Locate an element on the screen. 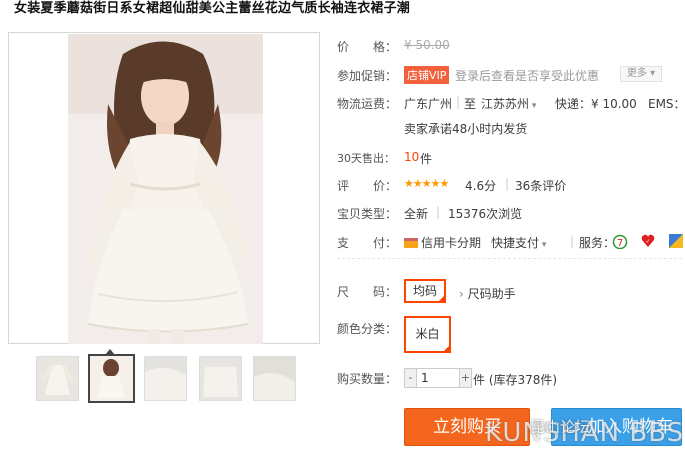 This screenshot has height=464, width=685. credit-card-icon is located at coordinates (411, 243).